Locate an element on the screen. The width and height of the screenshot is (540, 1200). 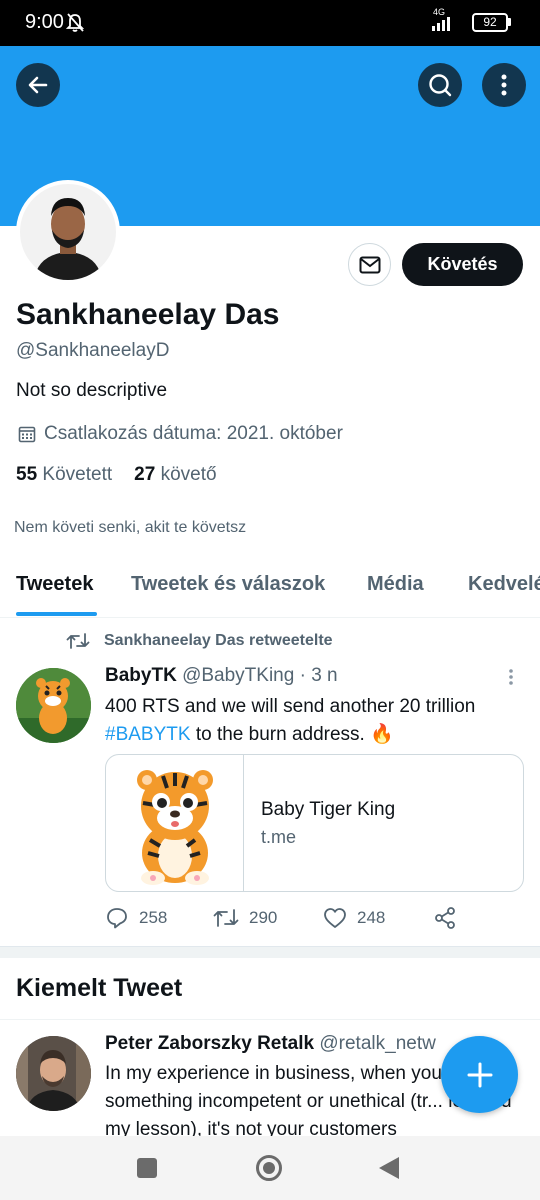
tweet-time: · 3 n is located at coordinates (318, 675).